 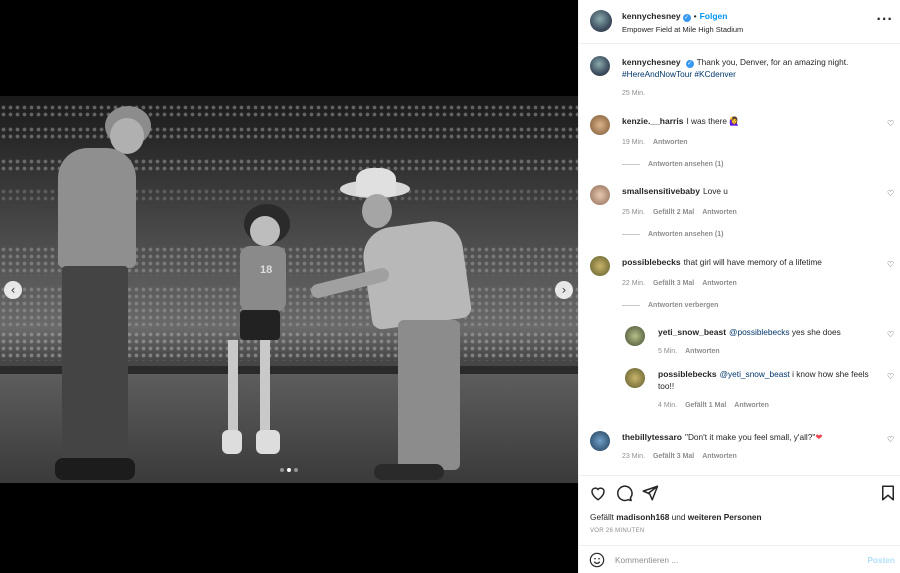 What do you see at coordinates (682, 29) in the screenshot?
I see `location-link: Empower Field at Mile High Stadium` at bounding box center [682, 29].